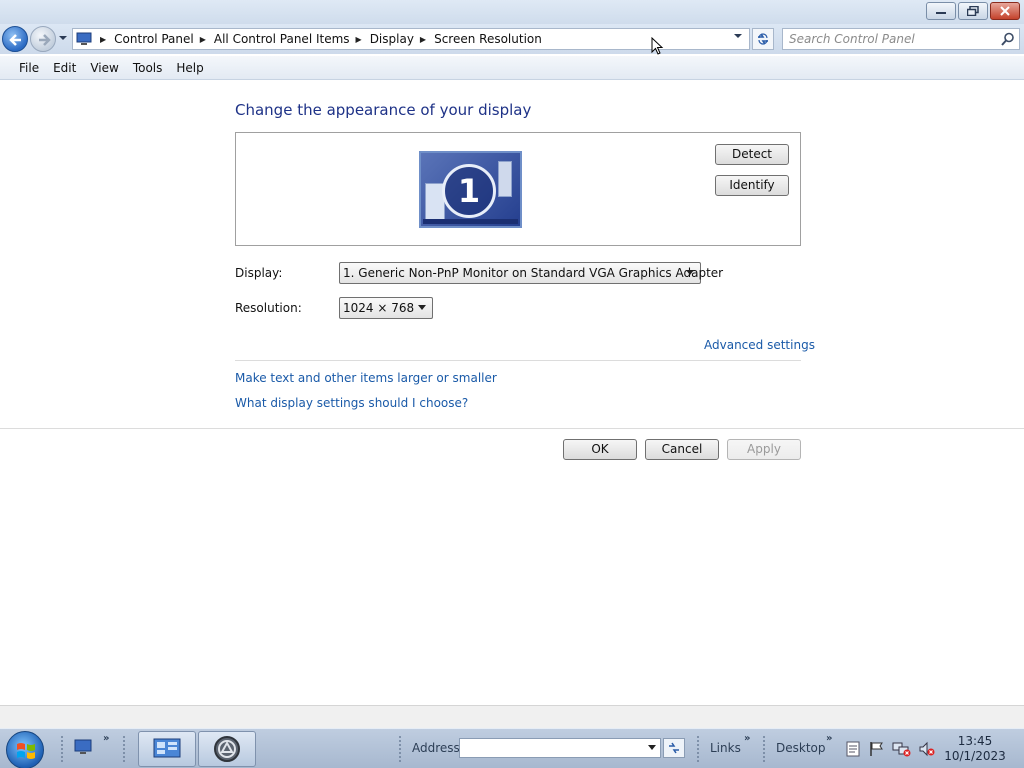  What do you see at coordinates (436, 748) in the screenshot?
I see `taskbar-address-label: Address` at bounding box center [436, 748].